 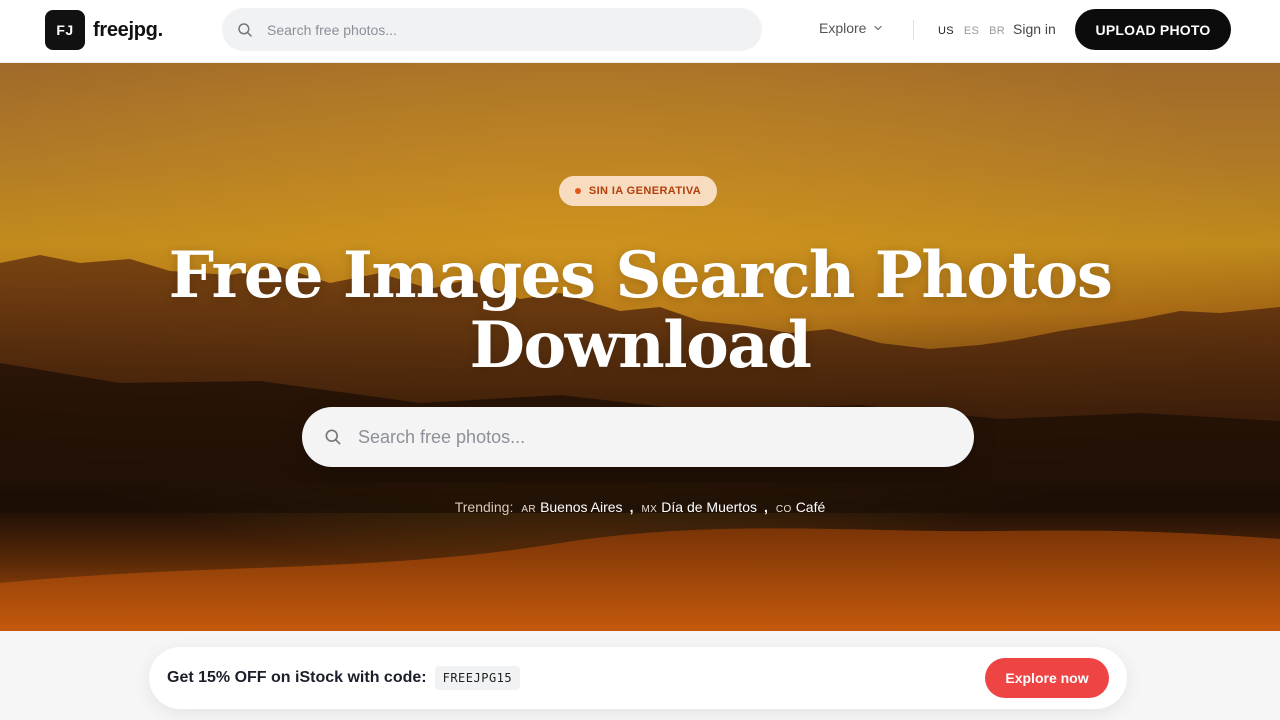 I want to click on trending-item-cafe: CO Café, so click(x=800, y=507).